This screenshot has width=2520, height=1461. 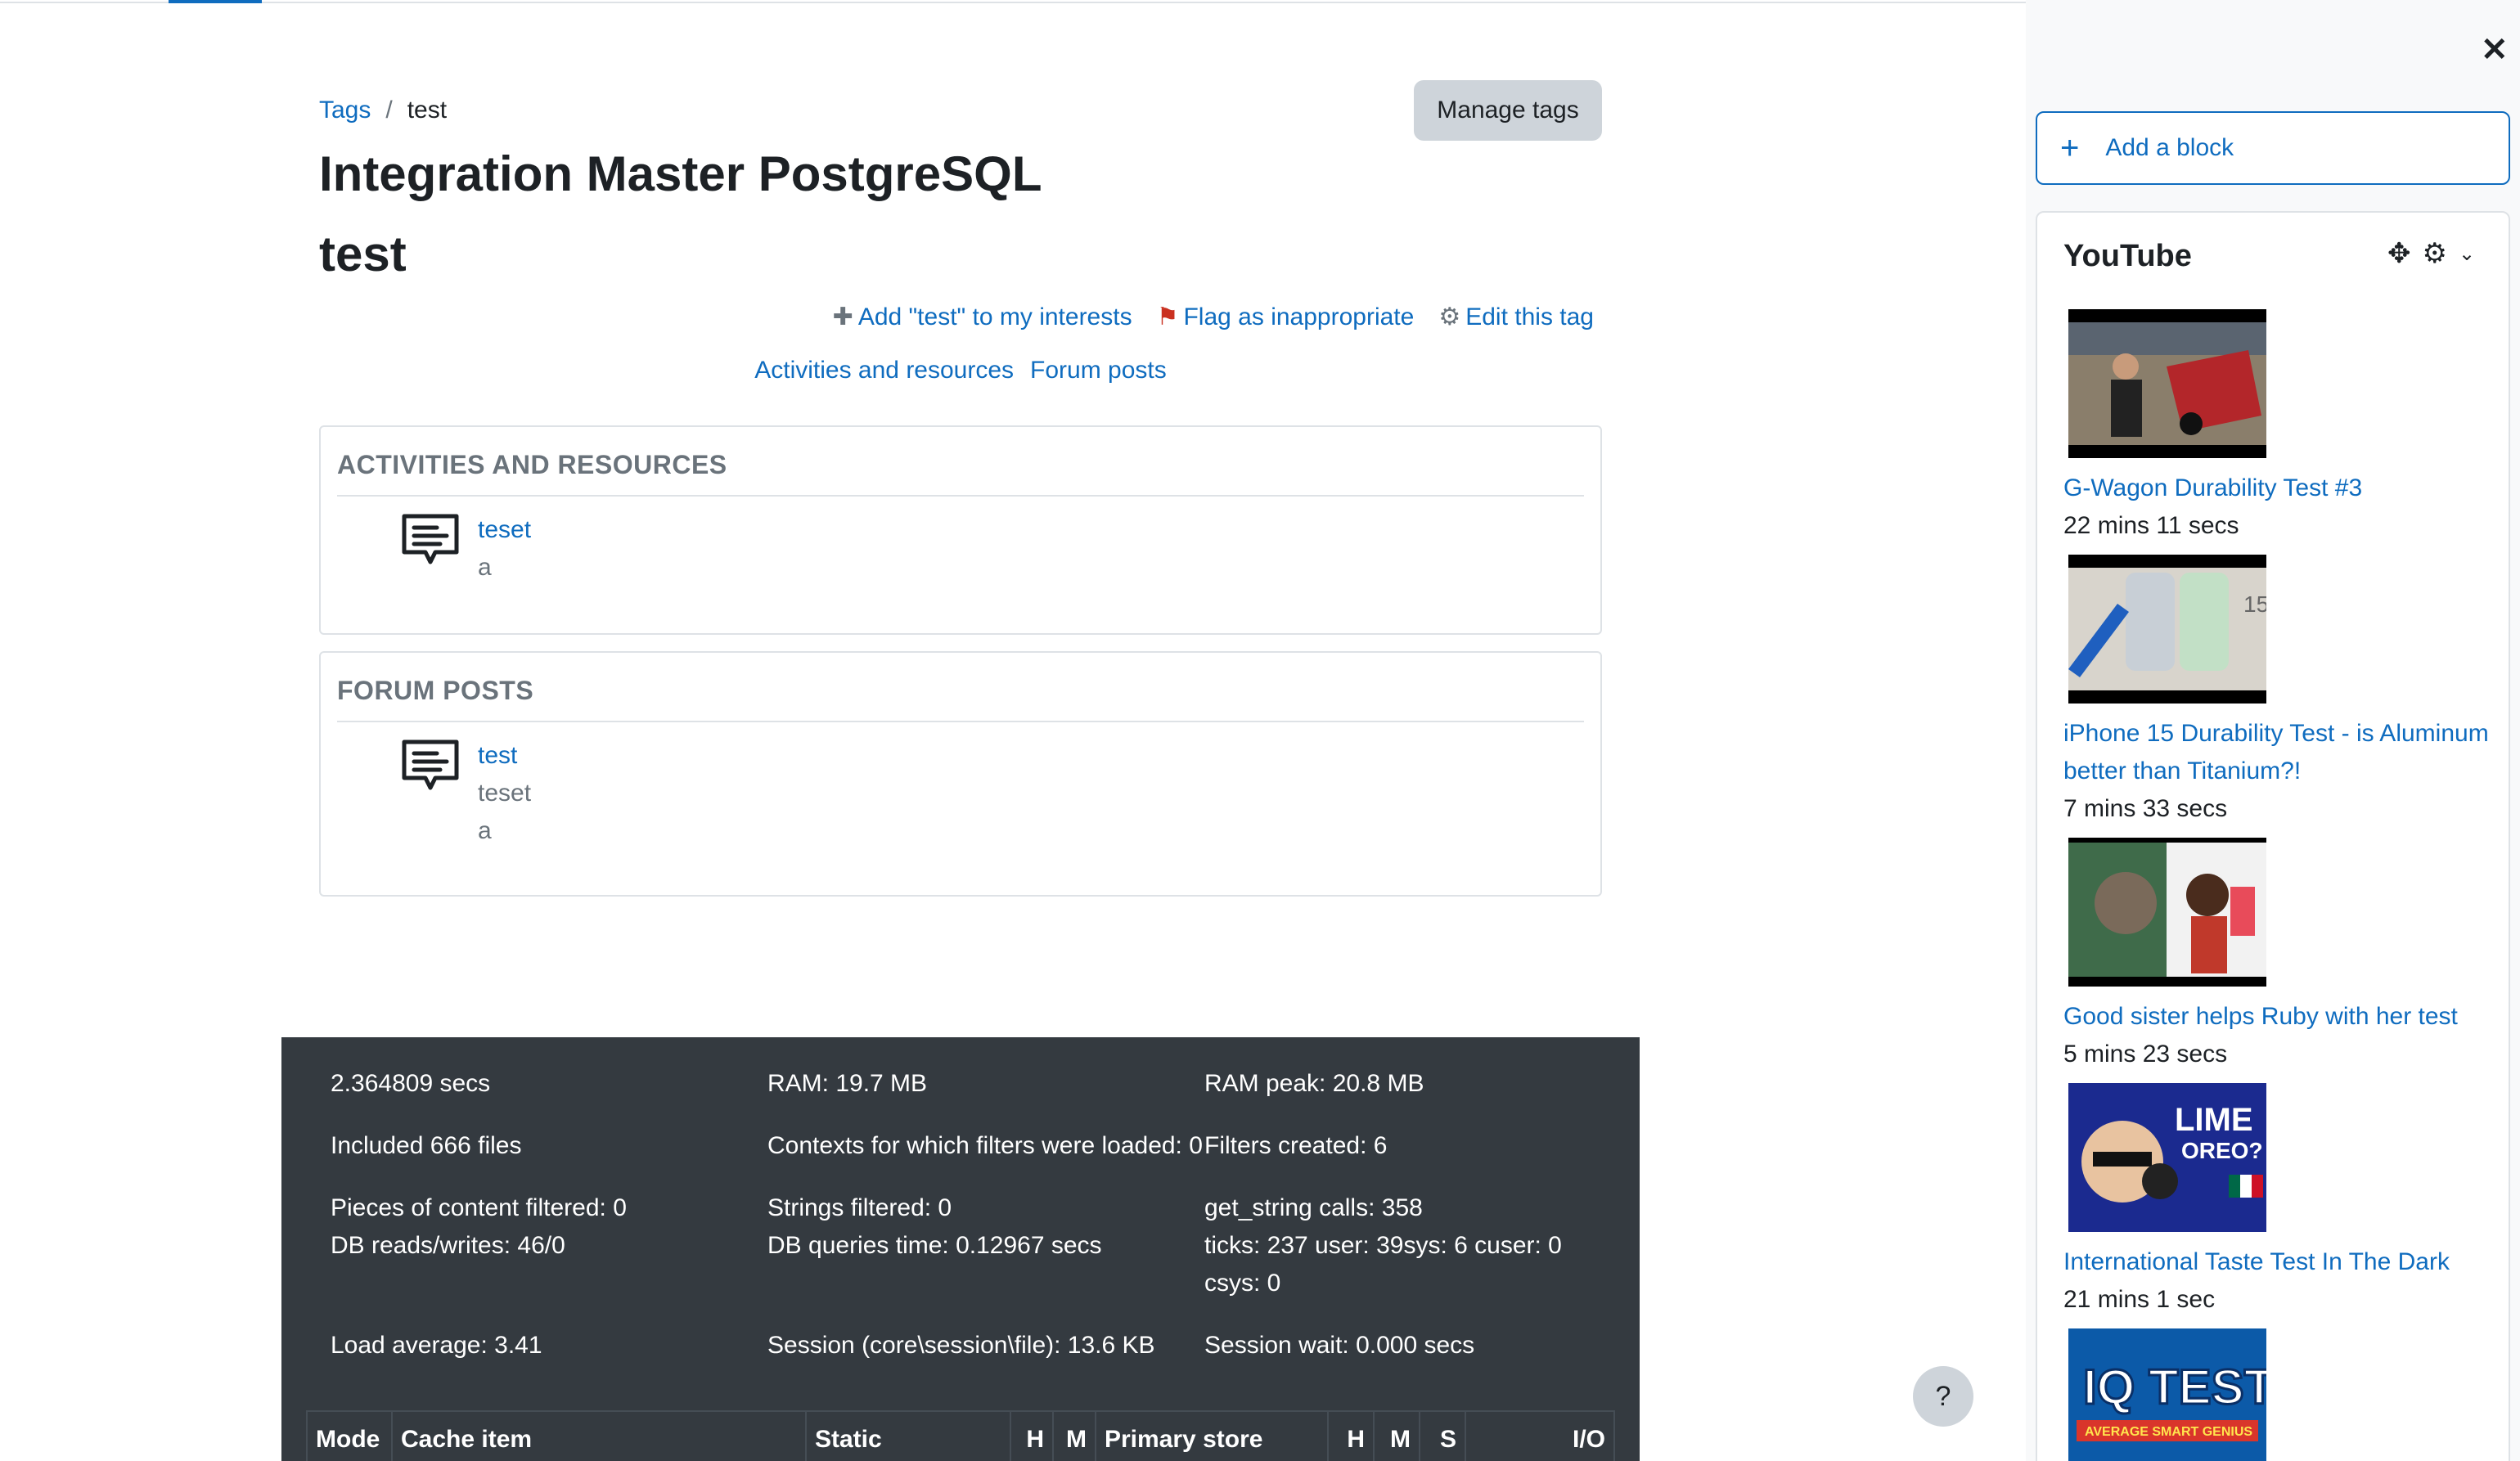 What do you see at coordinates (2284, 1262) in the screenshot?
I see `video-link: International Taste Test In The Dark` at bounding box center [2284, 1262].